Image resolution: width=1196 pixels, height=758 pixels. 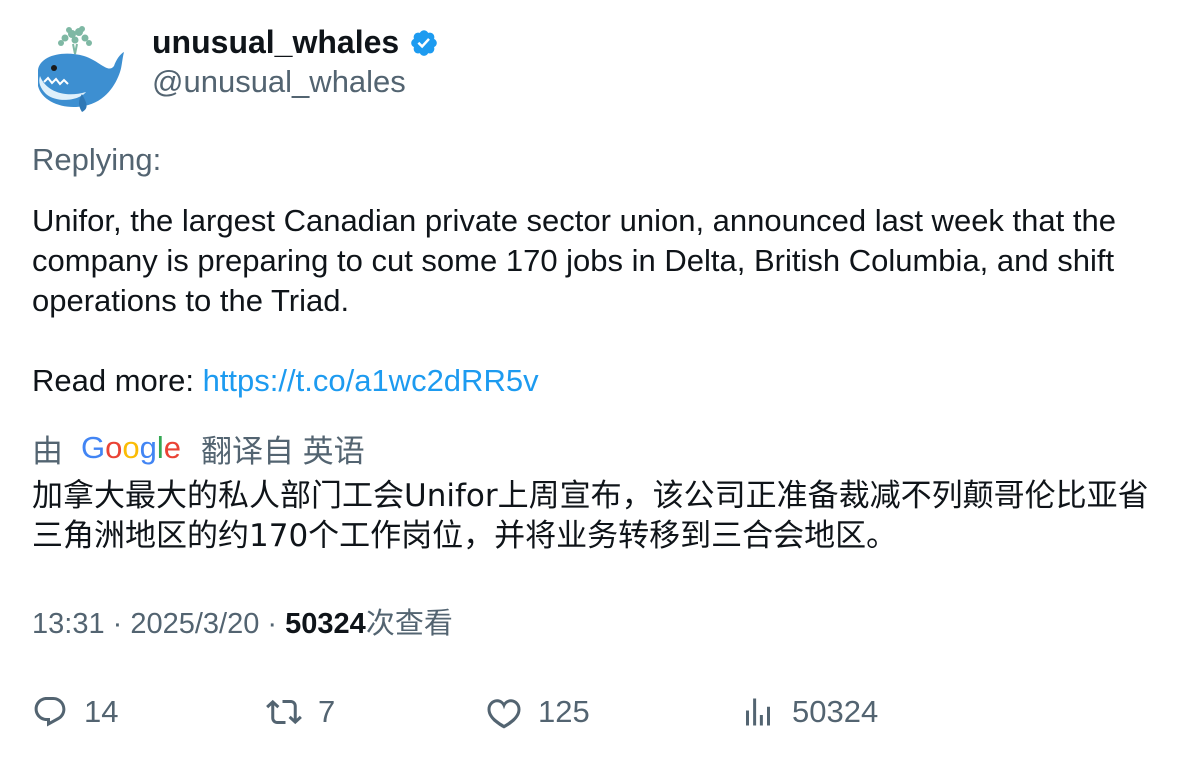 What do you see at coordinates (602, 381) in the screenshot?
I see `read-more-line: Read more: https://t.co/a1wc2dRR5v` at bounding box center [602, 381].